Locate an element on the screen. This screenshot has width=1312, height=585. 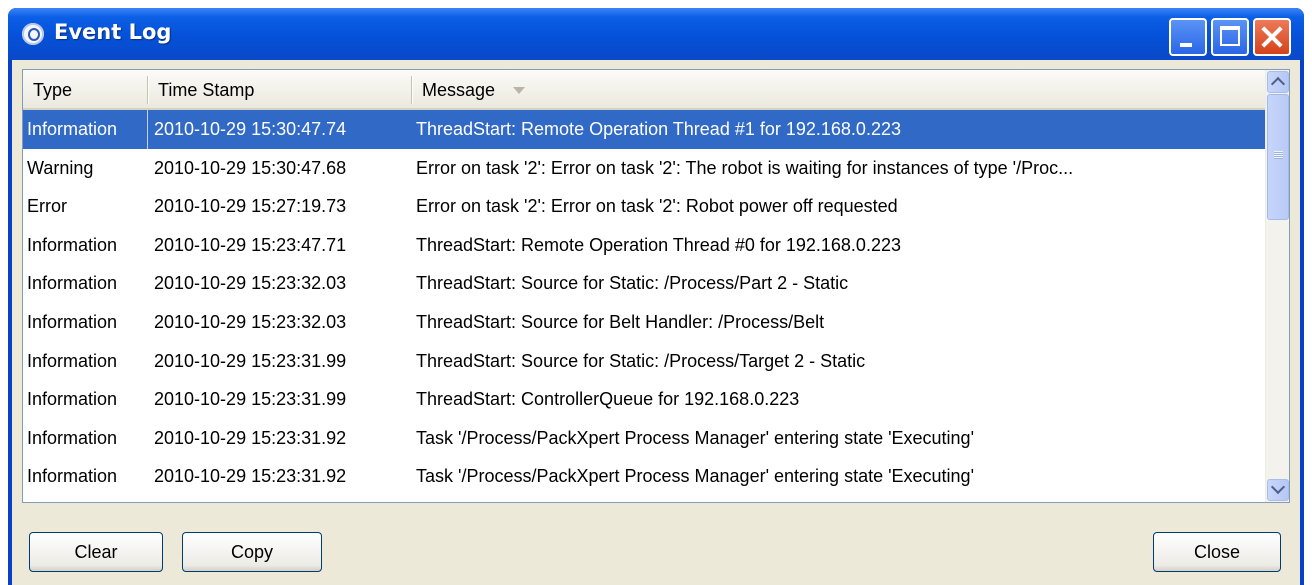
scrollbar-thumb is located at coordinates (1278, 157).